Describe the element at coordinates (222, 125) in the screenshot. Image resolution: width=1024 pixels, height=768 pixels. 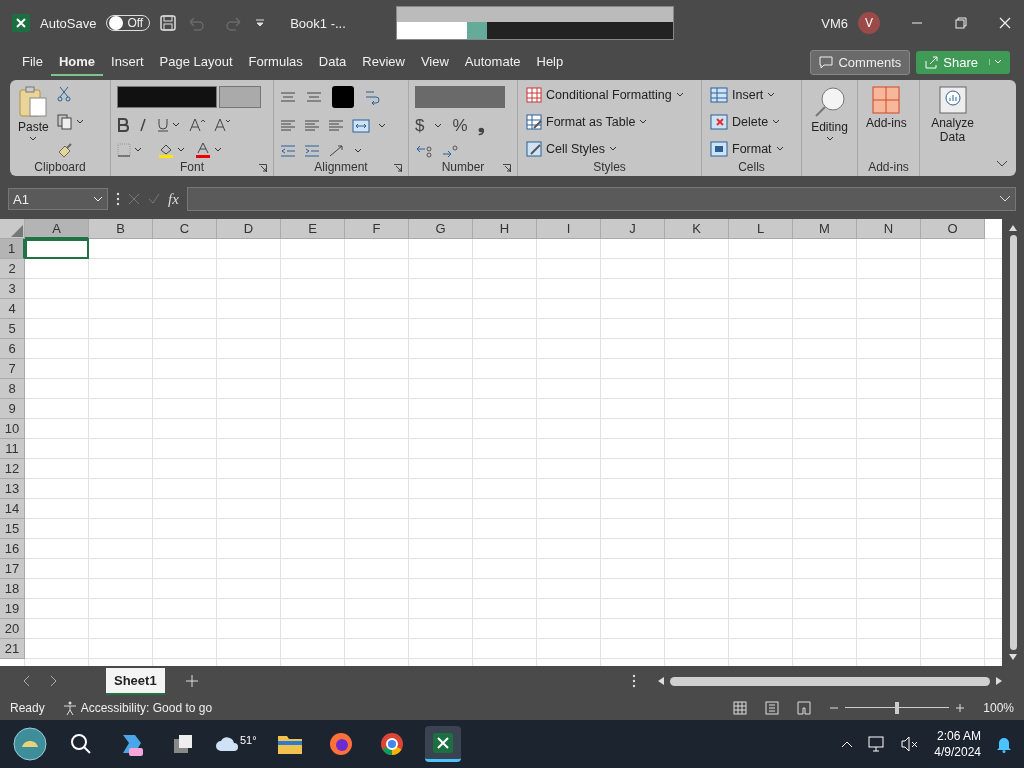
I see `decrease-font-size-icon` at that location.